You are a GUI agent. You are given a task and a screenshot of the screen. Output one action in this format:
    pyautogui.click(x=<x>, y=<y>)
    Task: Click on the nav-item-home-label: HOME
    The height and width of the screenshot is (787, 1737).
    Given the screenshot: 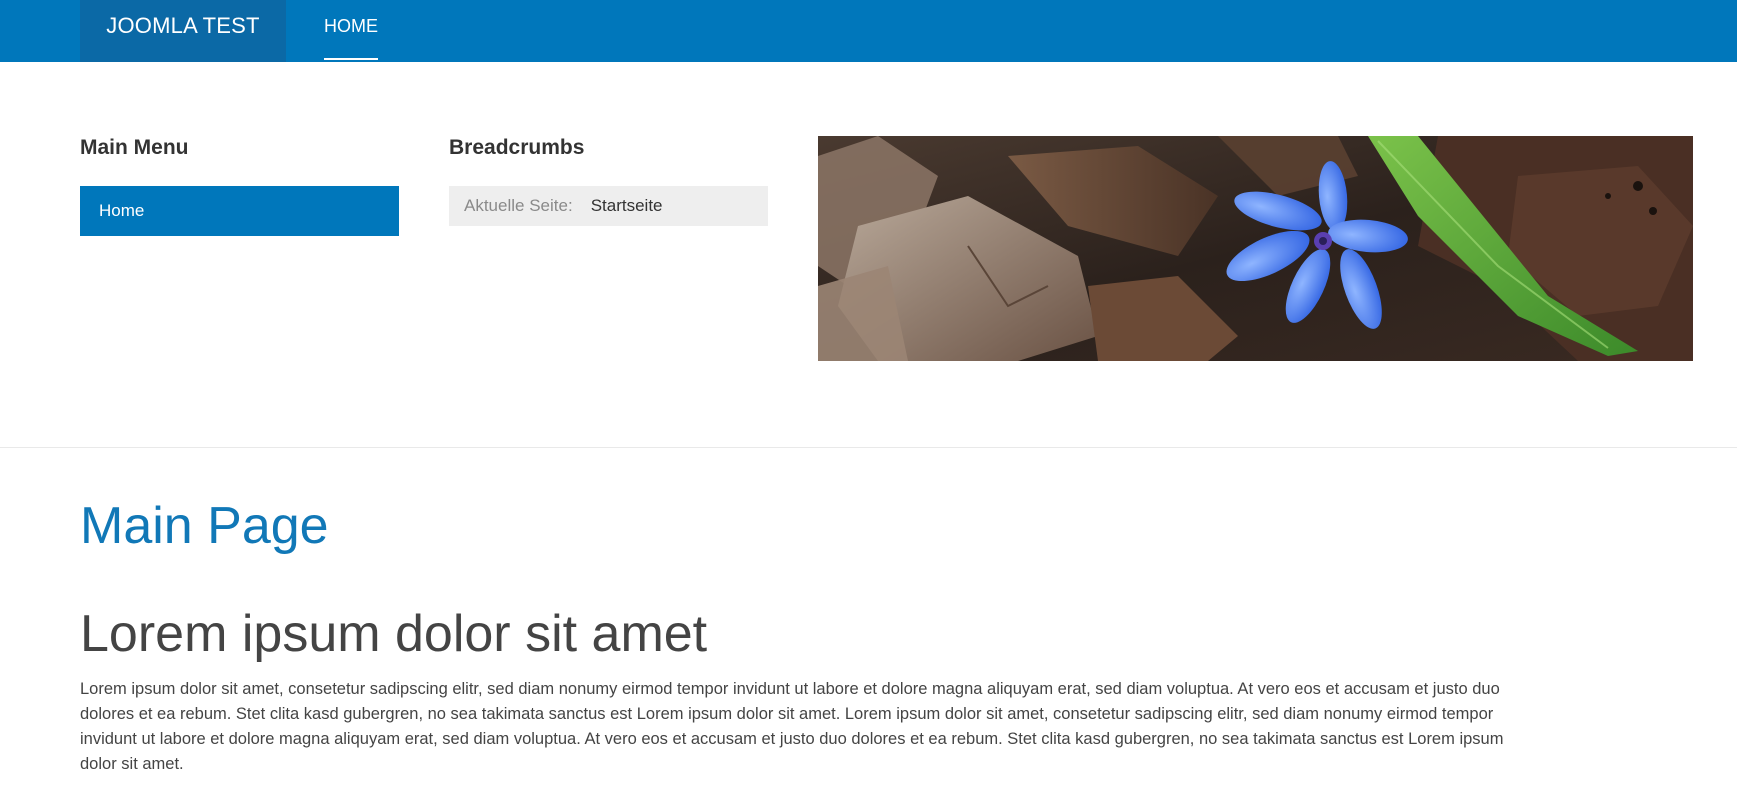 What is the action you would take?
    pyautogui.click(x=351, y=26)
    